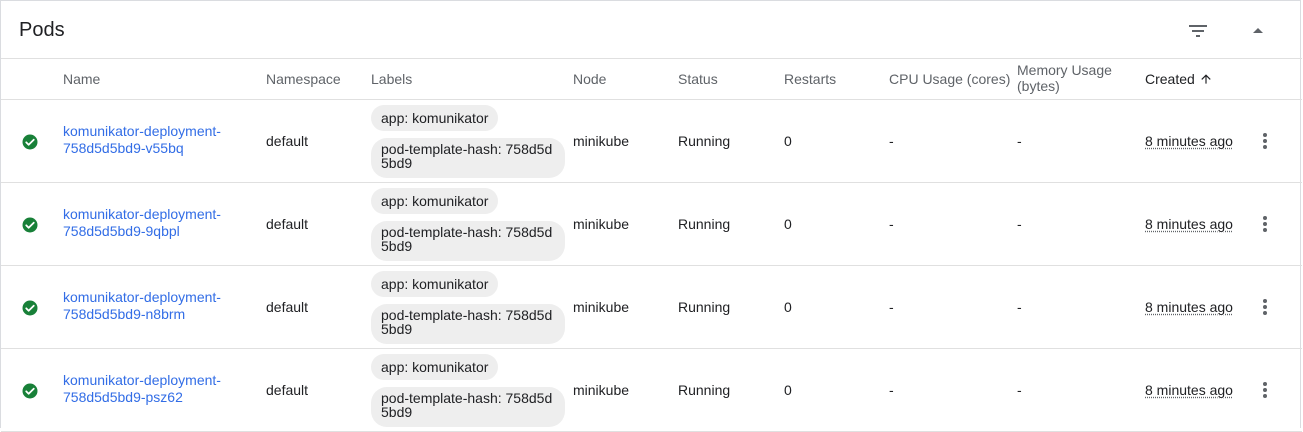  Describe the element at coordinates (392, 79) in the screenshot. I see `column-labels: Labels` at that location.